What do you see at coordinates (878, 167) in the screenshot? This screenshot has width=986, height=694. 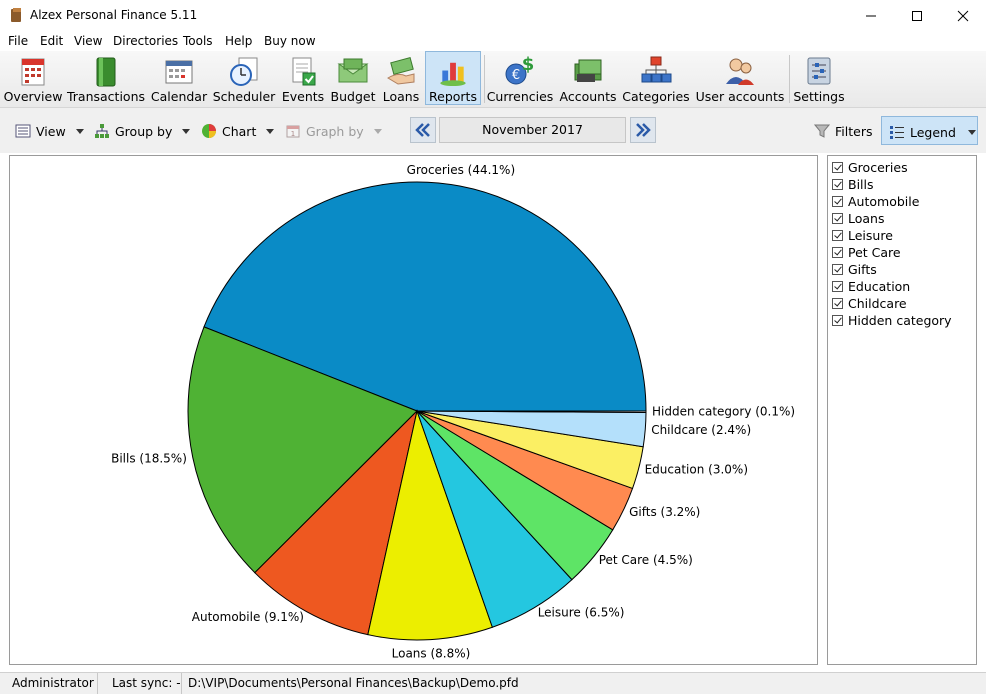 I see `legend-item-label: Groceries` at bounding box center [878, 167].